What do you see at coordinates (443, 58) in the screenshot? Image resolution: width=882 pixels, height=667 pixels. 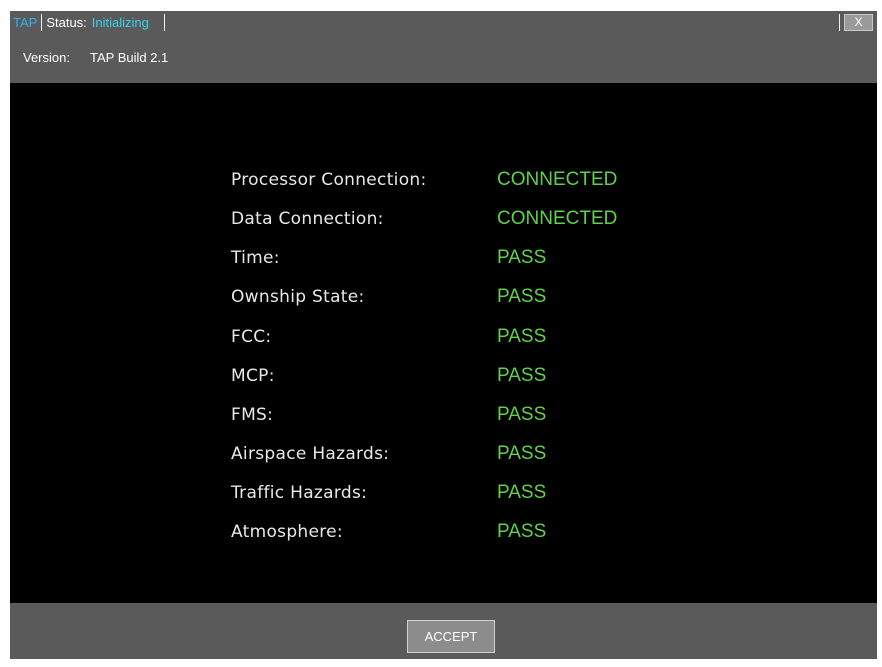 I see `version-bar: Version: TAP Build 2.1` at bounding box center [443, 58].